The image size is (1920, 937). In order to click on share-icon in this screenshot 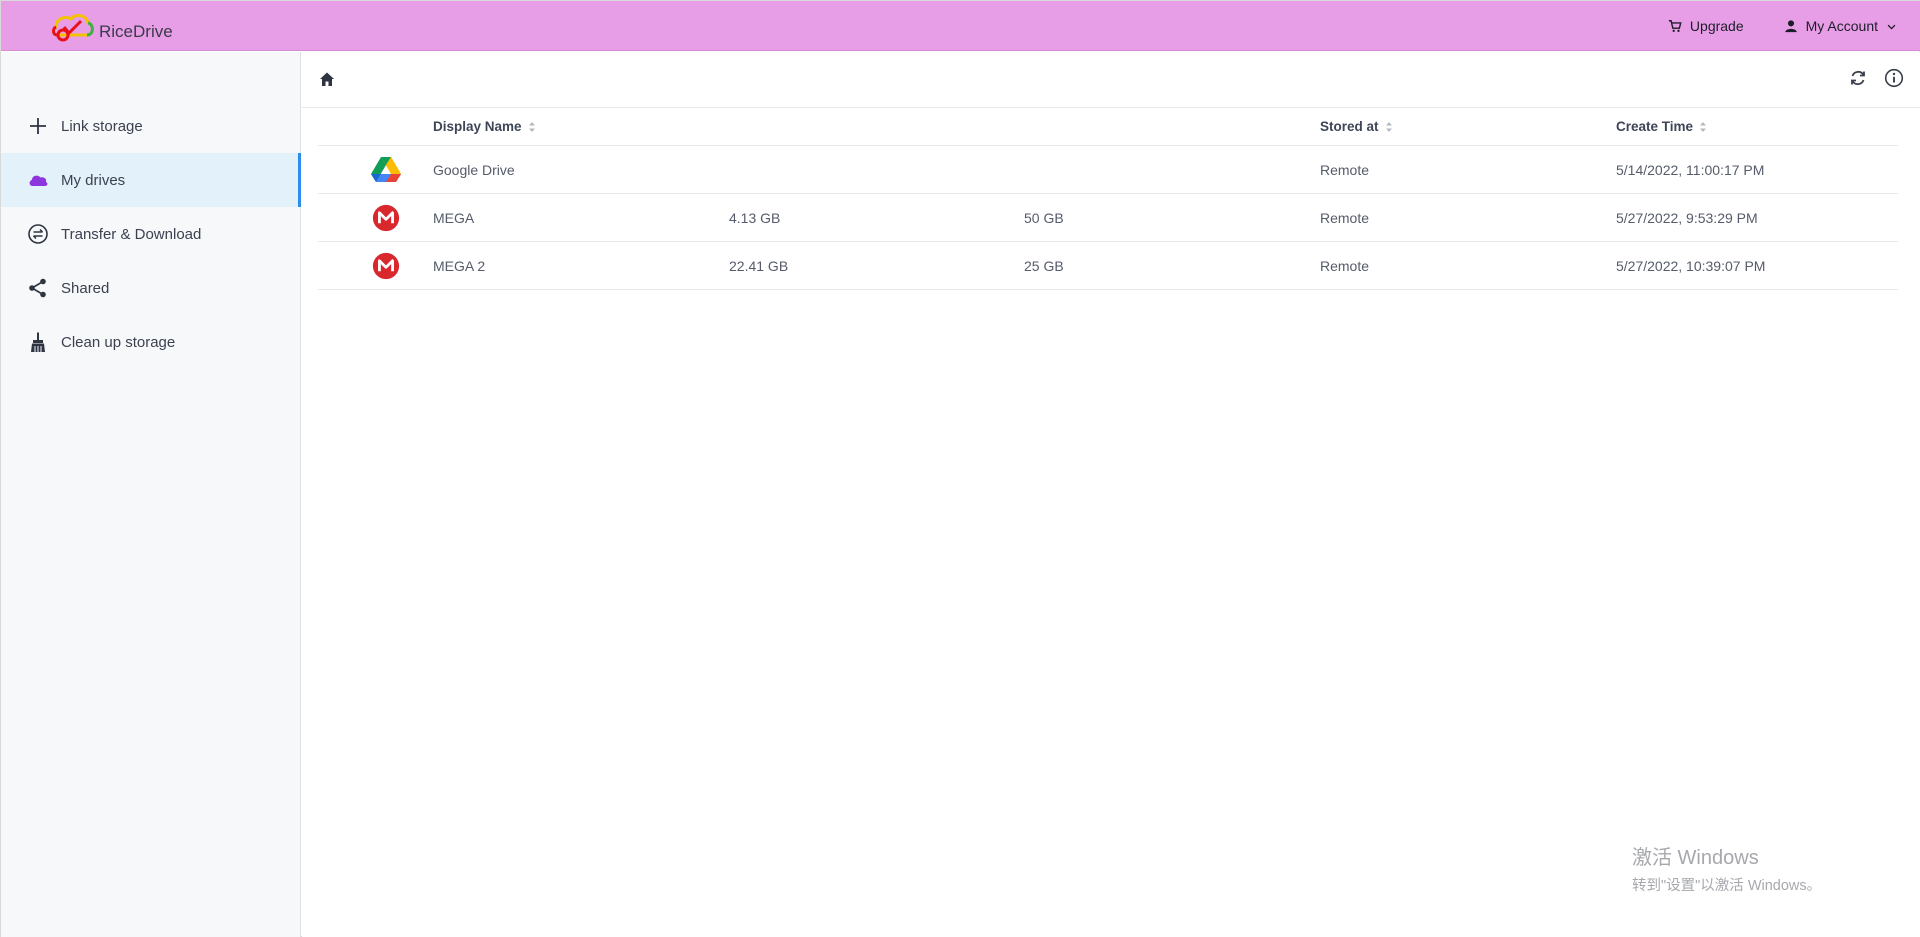, I will do `click(38, 288)`.